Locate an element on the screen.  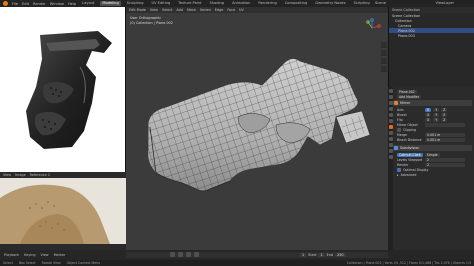
advanced-row: ▸ Advanced is located at coordinates (431, 174).